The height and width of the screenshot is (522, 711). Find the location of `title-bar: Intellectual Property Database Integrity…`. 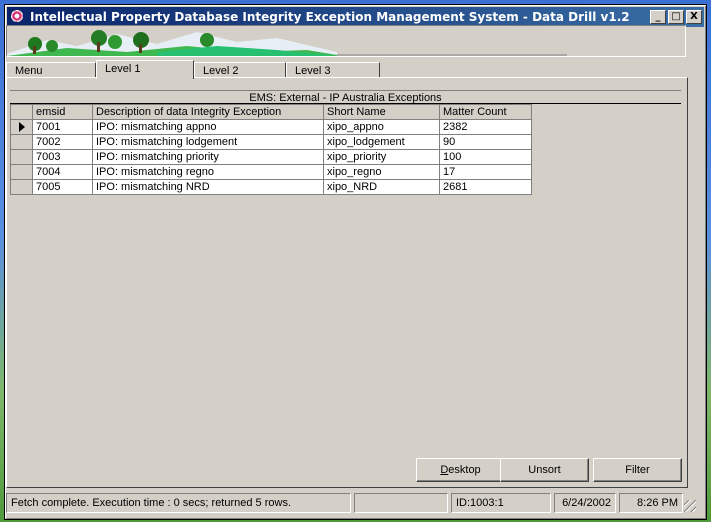

title-bar: Intellectual Property Database Integrity… is located at coordinates (355, 17).